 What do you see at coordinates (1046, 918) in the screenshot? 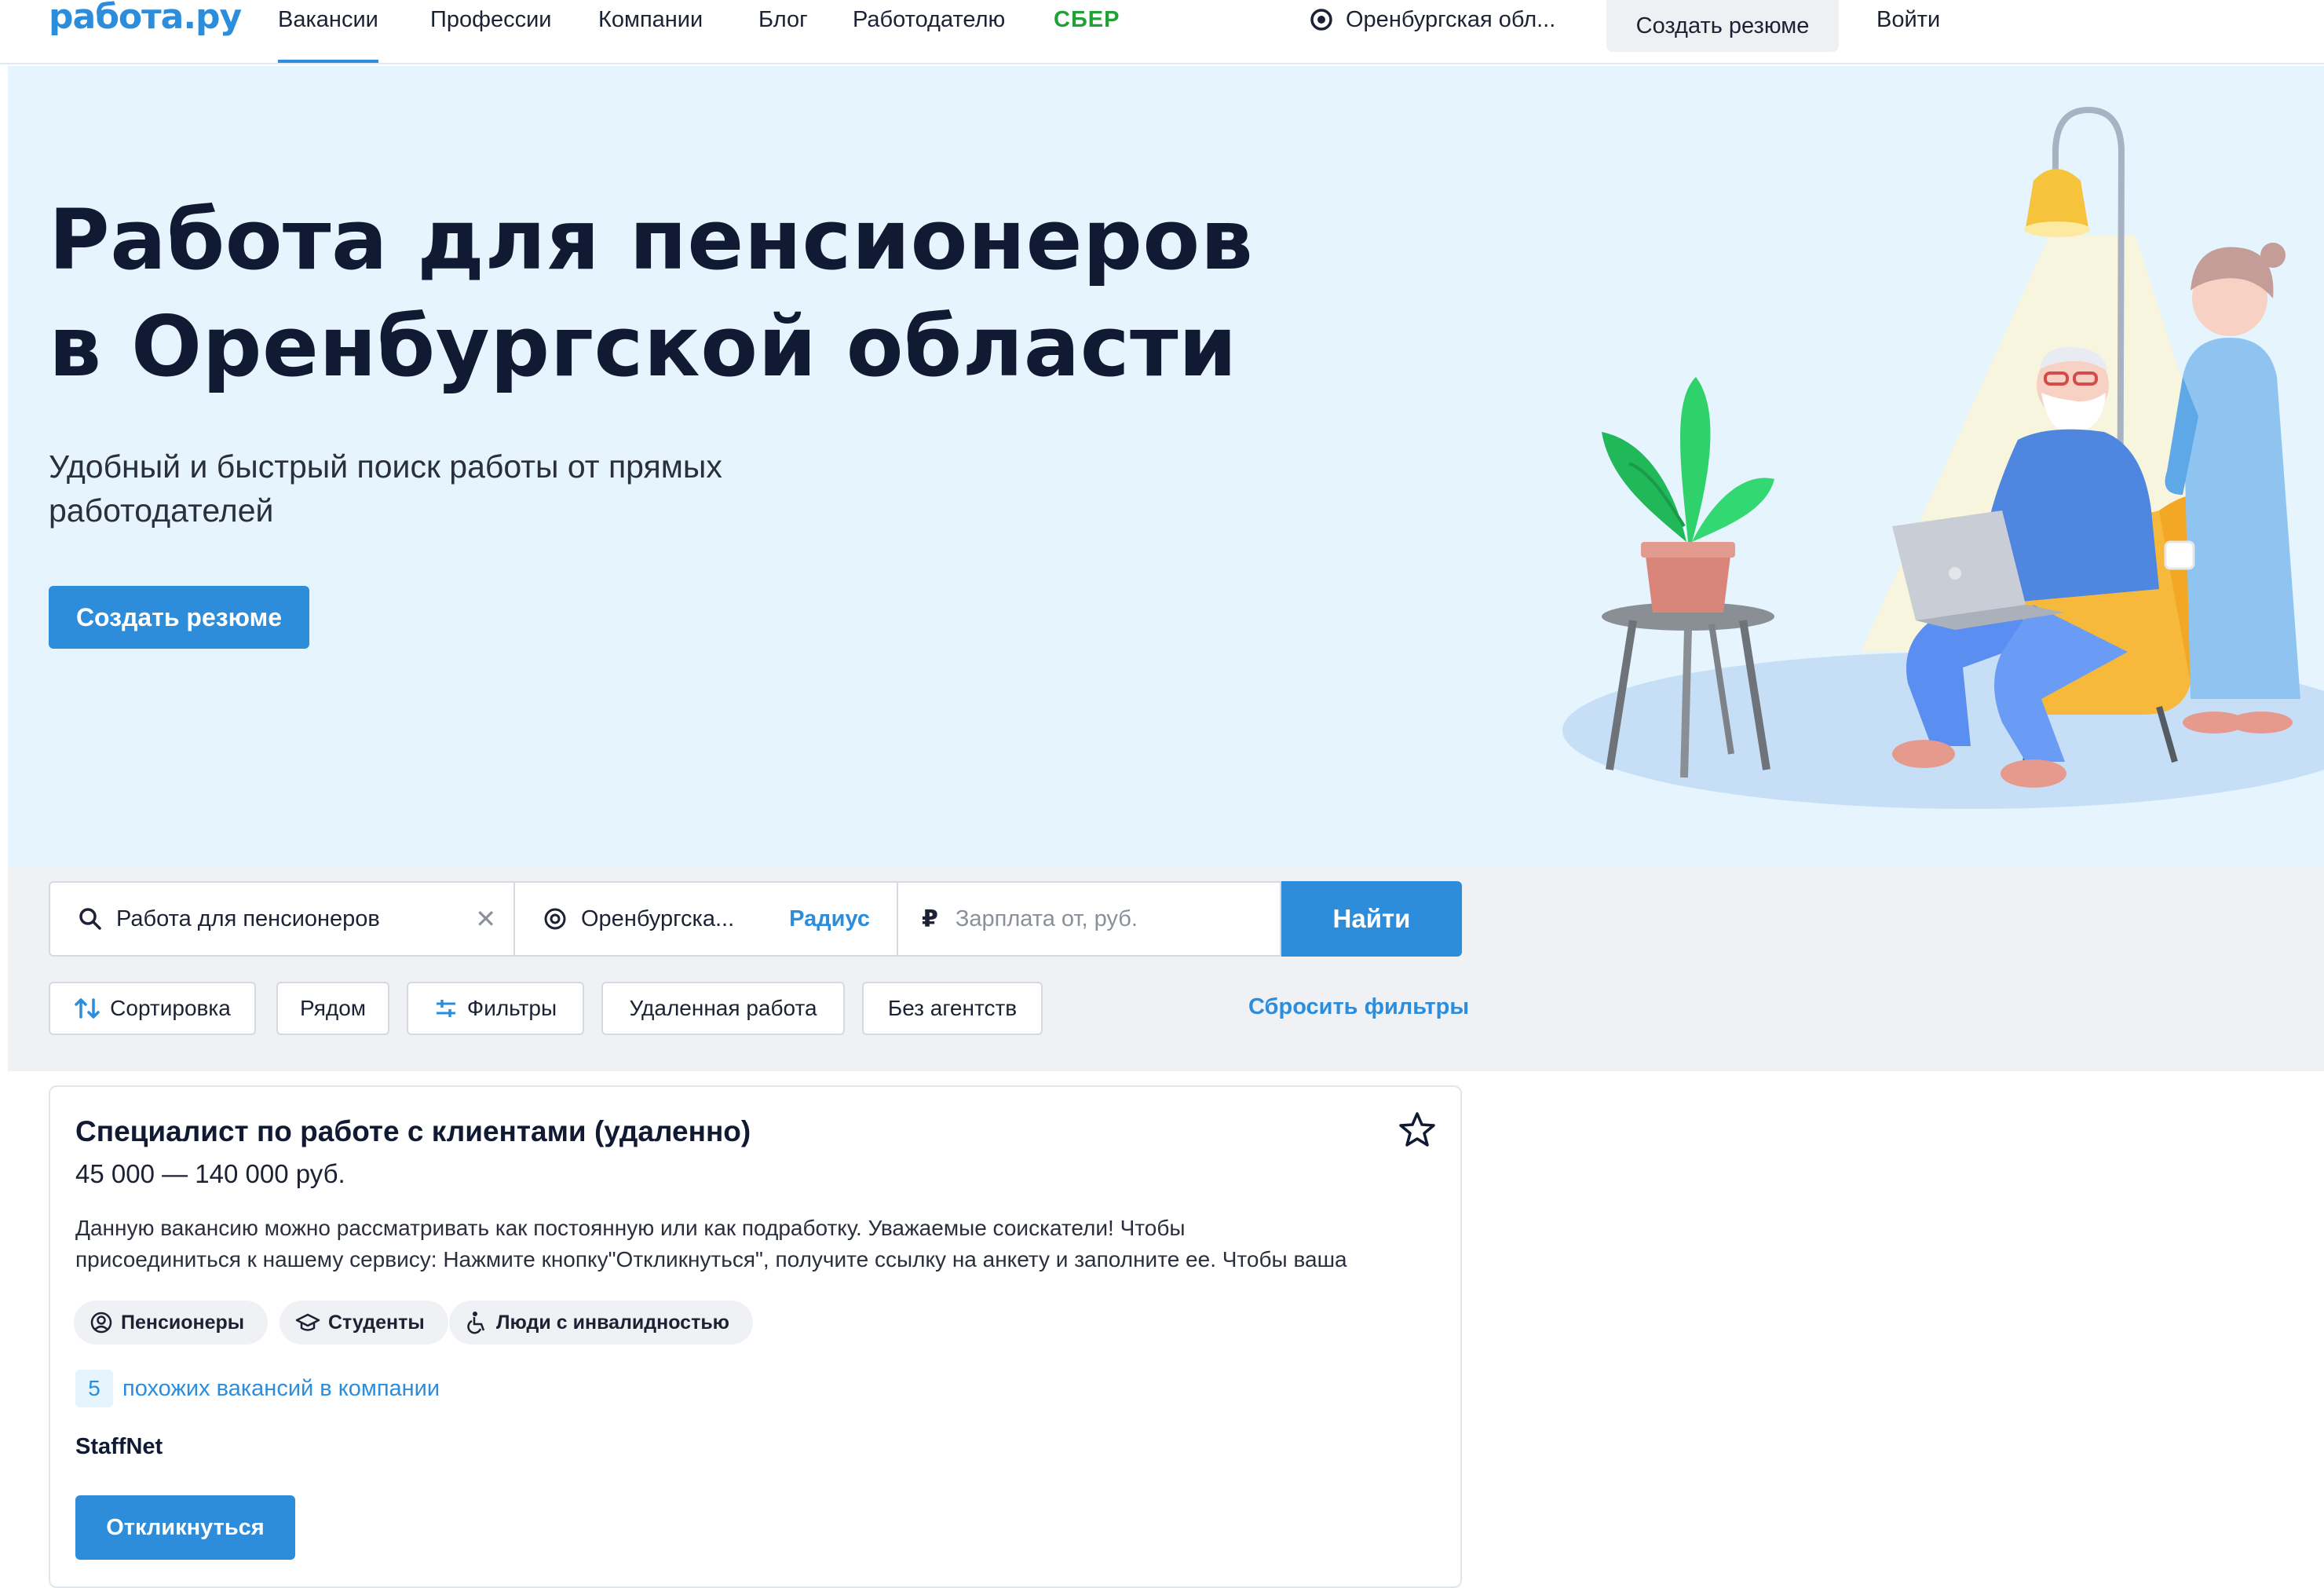
I see `salary-placeholder: Зарплата от, руб.` at bounding box center [1046, 918].